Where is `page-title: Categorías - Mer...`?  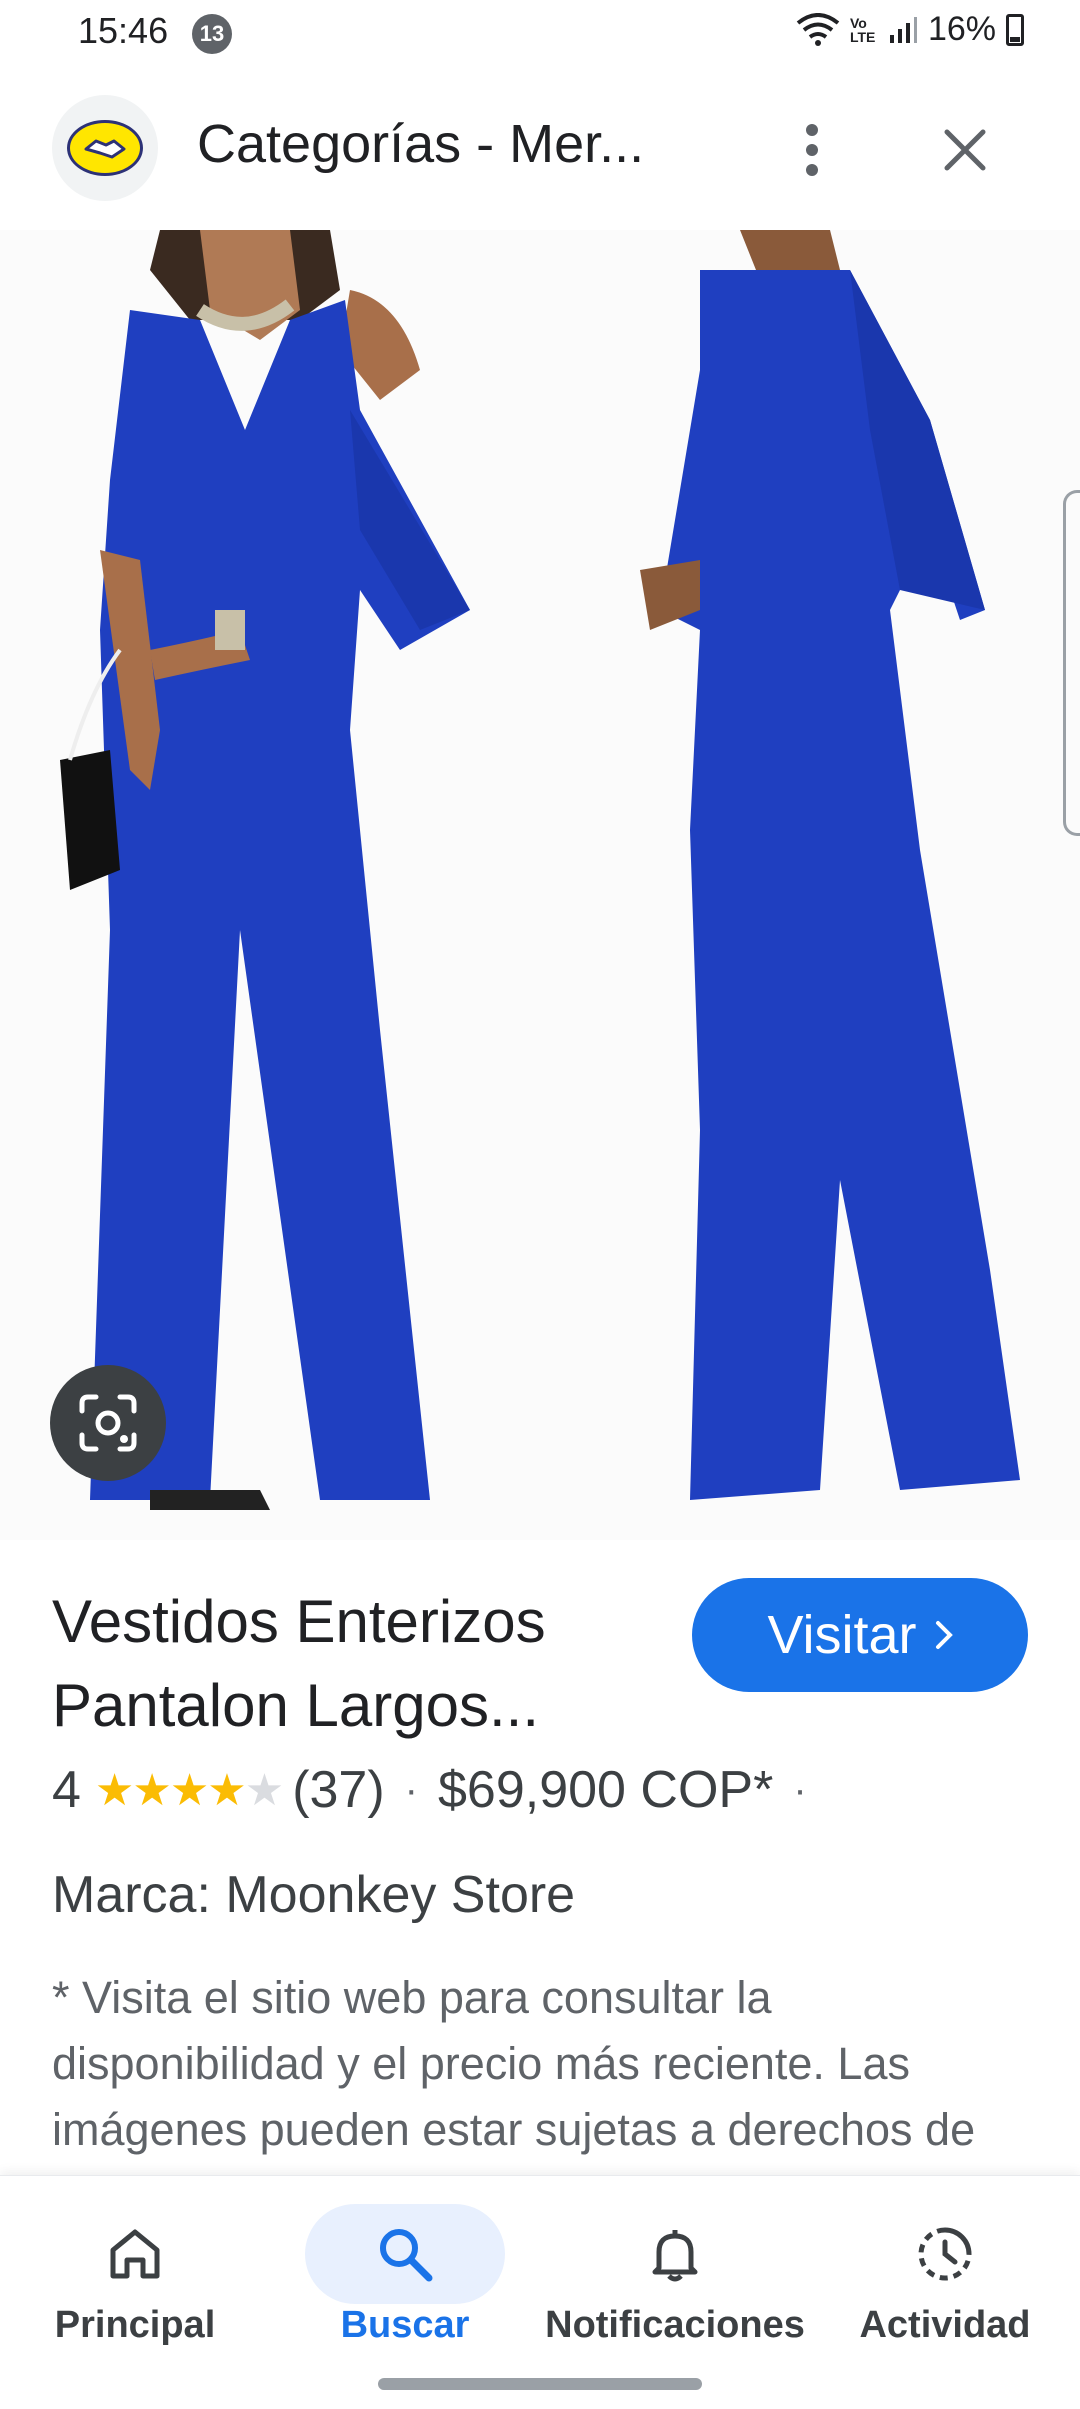
page-title: Categorías - Mer... is located at coordinates (421, 144).